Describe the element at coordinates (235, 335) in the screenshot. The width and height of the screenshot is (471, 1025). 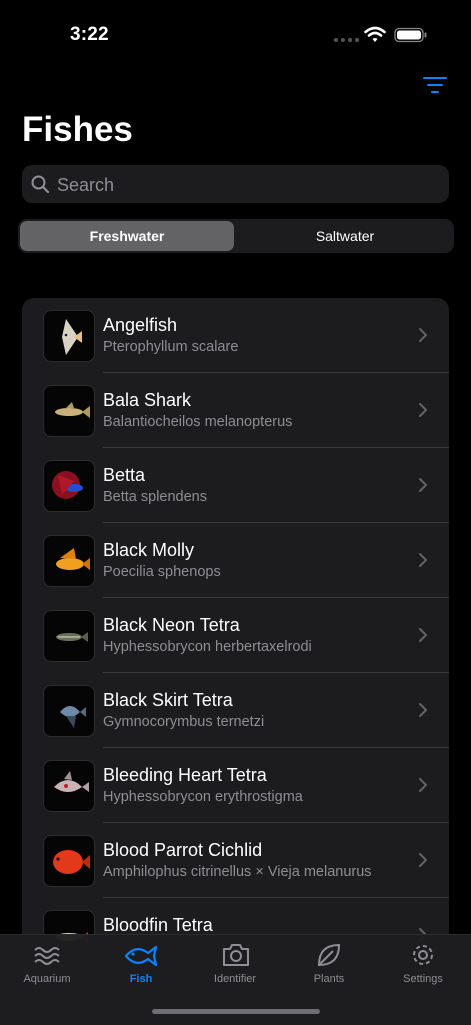
I see `fish-row-angelfish: Angelfish Pterophyllum scalare` at that location.